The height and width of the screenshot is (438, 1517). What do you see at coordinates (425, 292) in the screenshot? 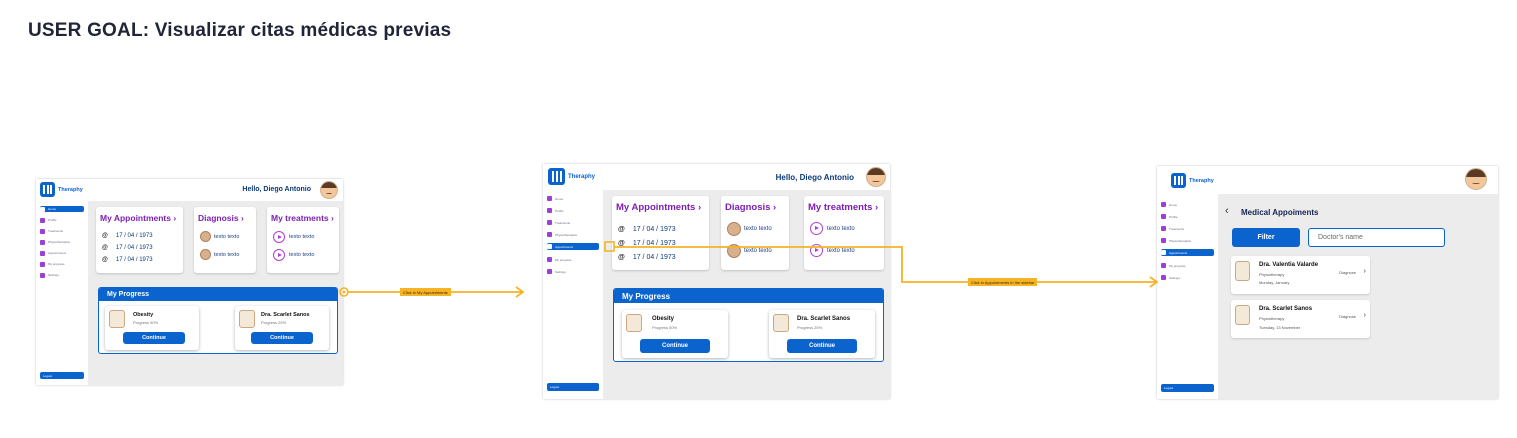
I see `transition-label: Click in My Appointments` at bounding box center [425, 292].